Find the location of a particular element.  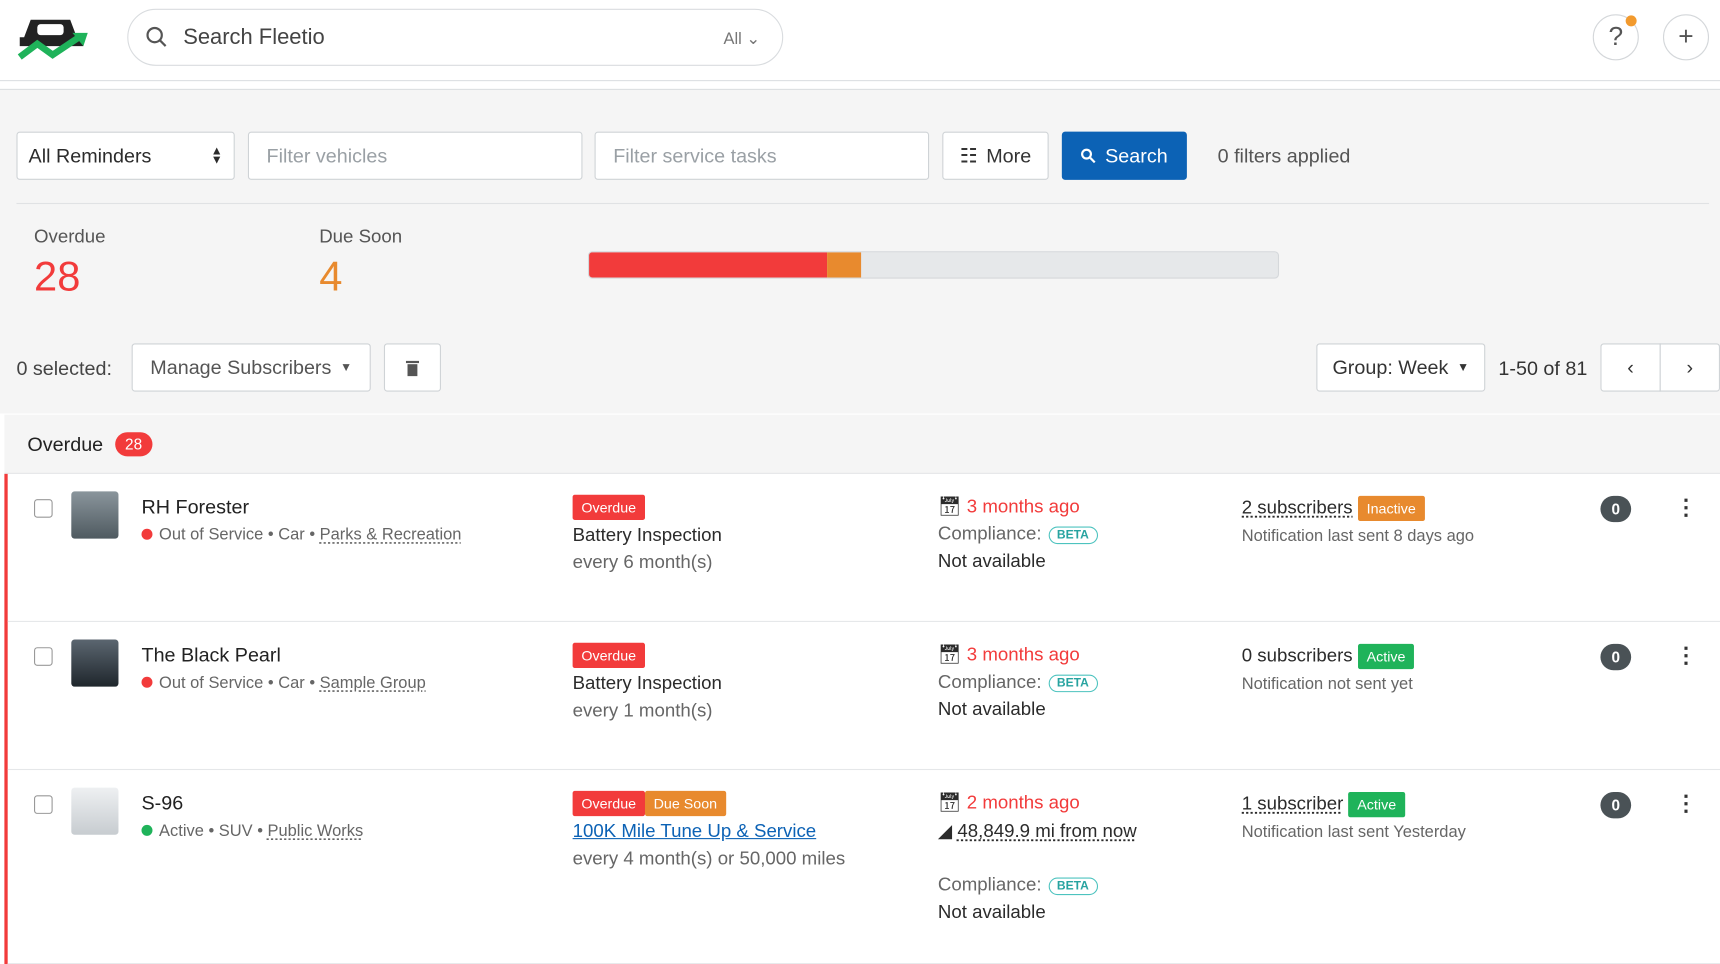

manage-subscribers-label: Manage Subscribers is located at coordinates (241, 366).